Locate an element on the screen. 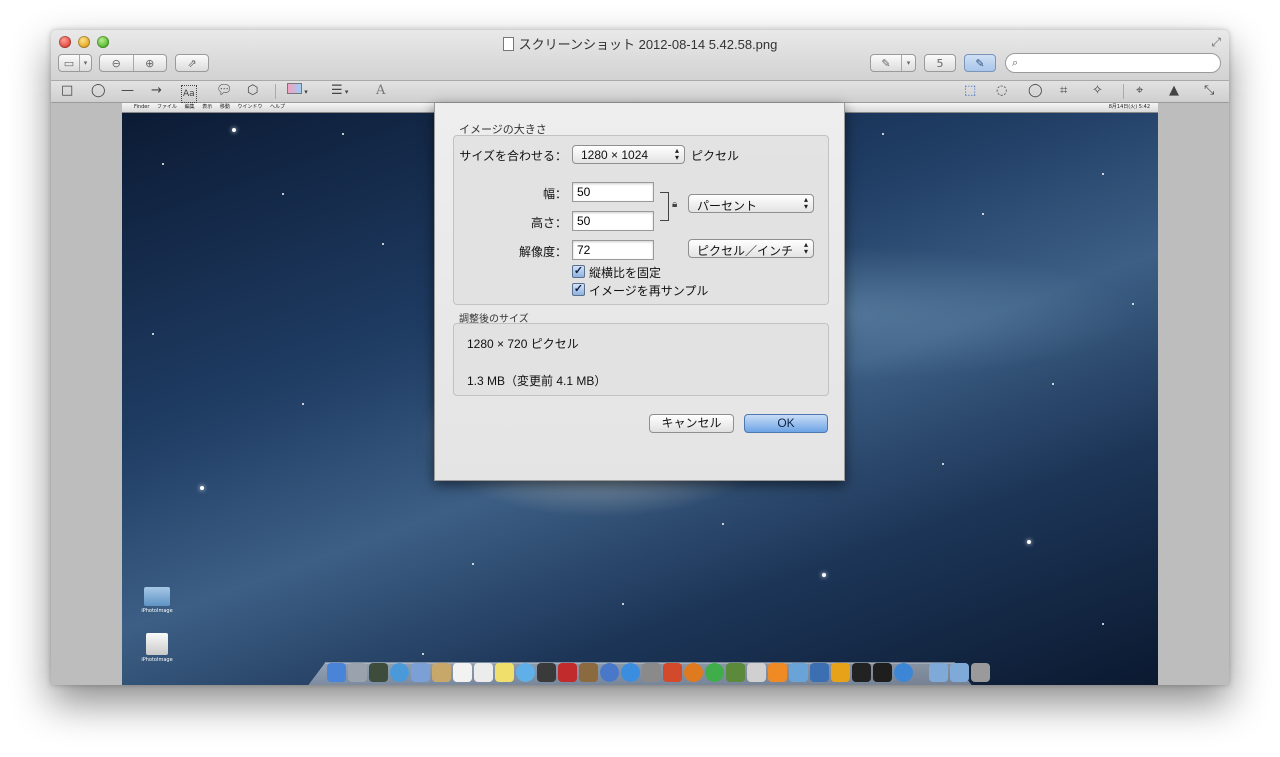  unit-popup: パーセント ▴ ▾ is located at coordinates (751, 203).